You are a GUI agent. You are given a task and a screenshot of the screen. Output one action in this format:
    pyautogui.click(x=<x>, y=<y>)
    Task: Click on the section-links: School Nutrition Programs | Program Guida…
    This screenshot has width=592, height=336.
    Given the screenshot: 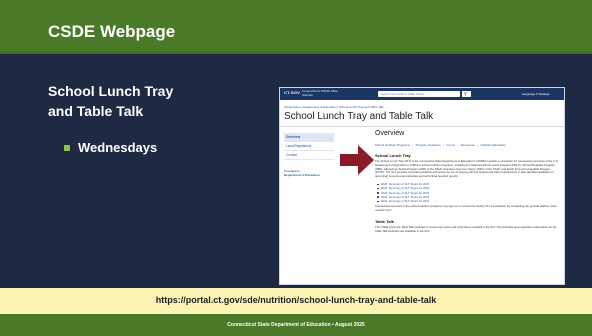 What is the action you would take?
    pyautogui.click(x=468, y=145)
    